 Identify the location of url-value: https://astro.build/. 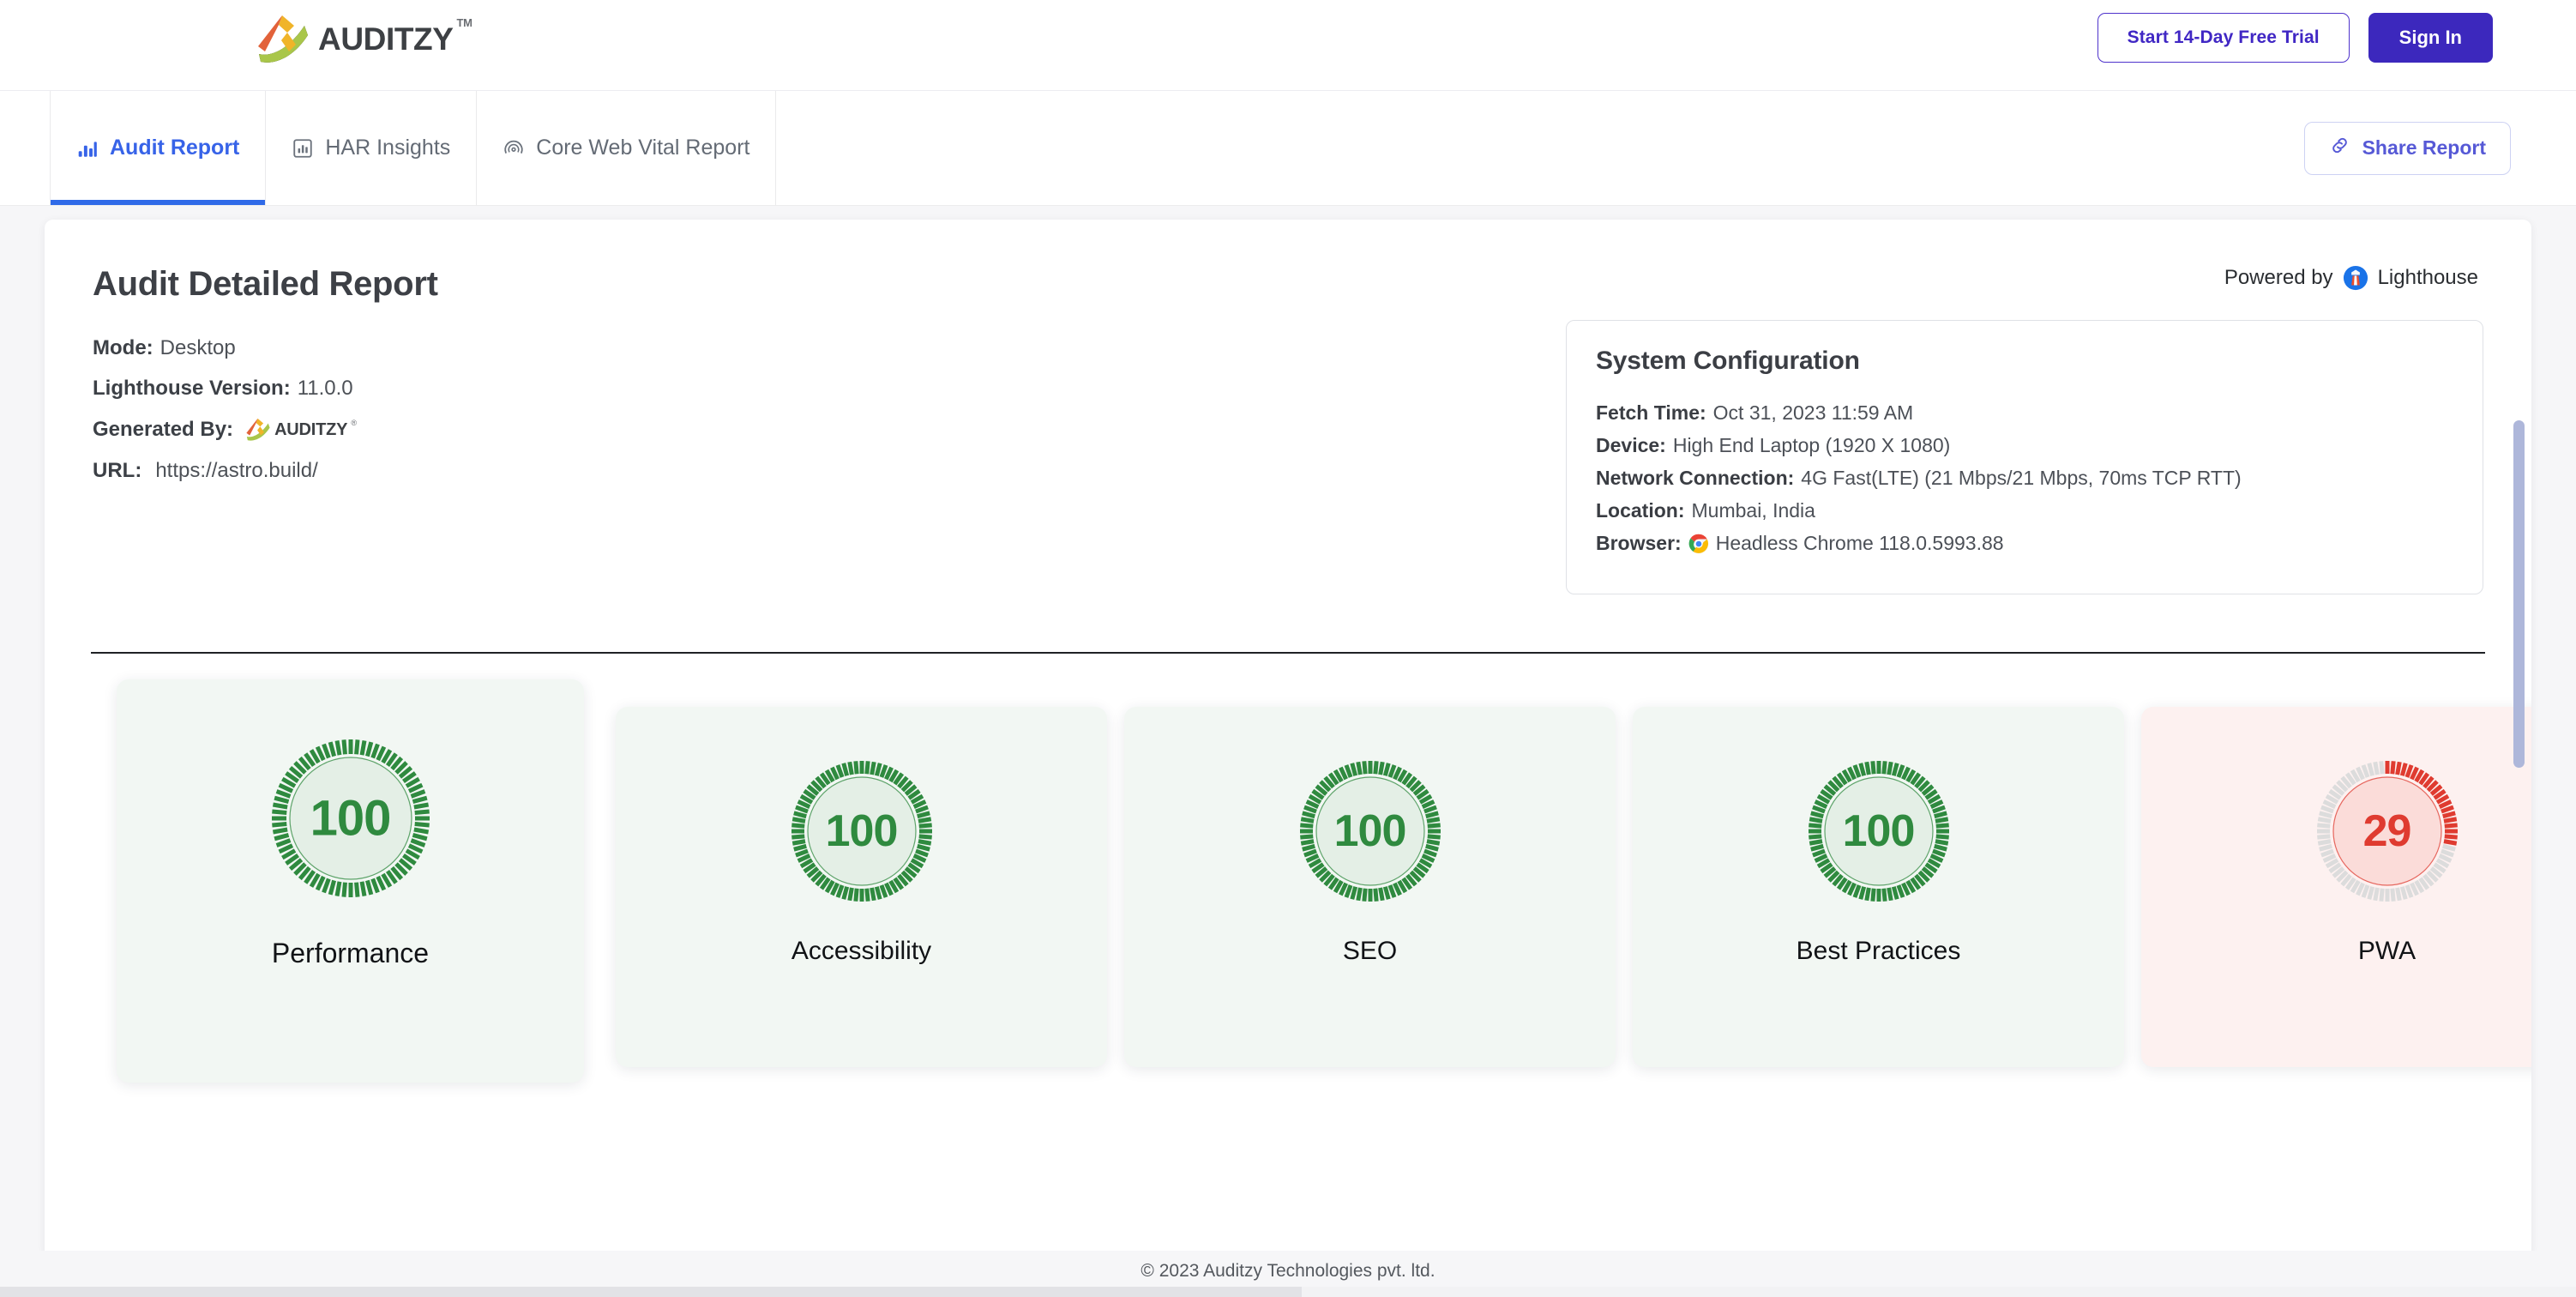
(236, 471).